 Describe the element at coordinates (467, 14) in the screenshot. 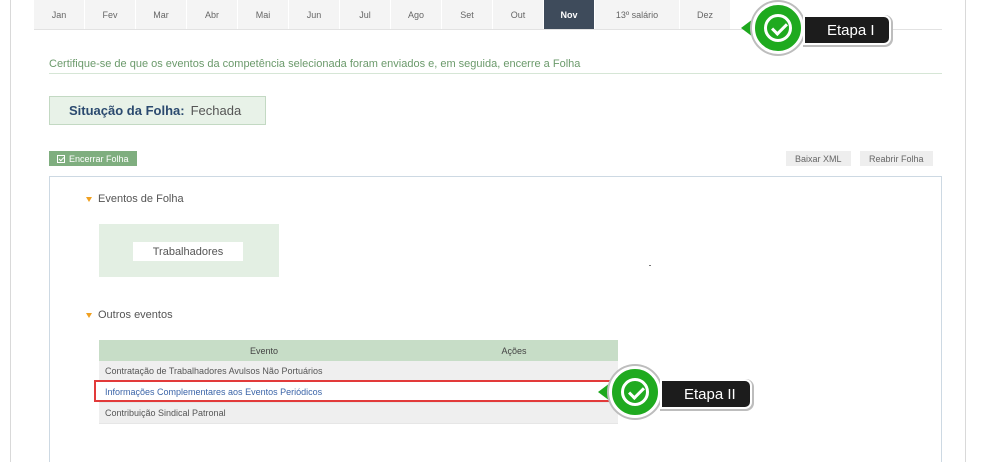

I see `tab-set: Set` at that location.